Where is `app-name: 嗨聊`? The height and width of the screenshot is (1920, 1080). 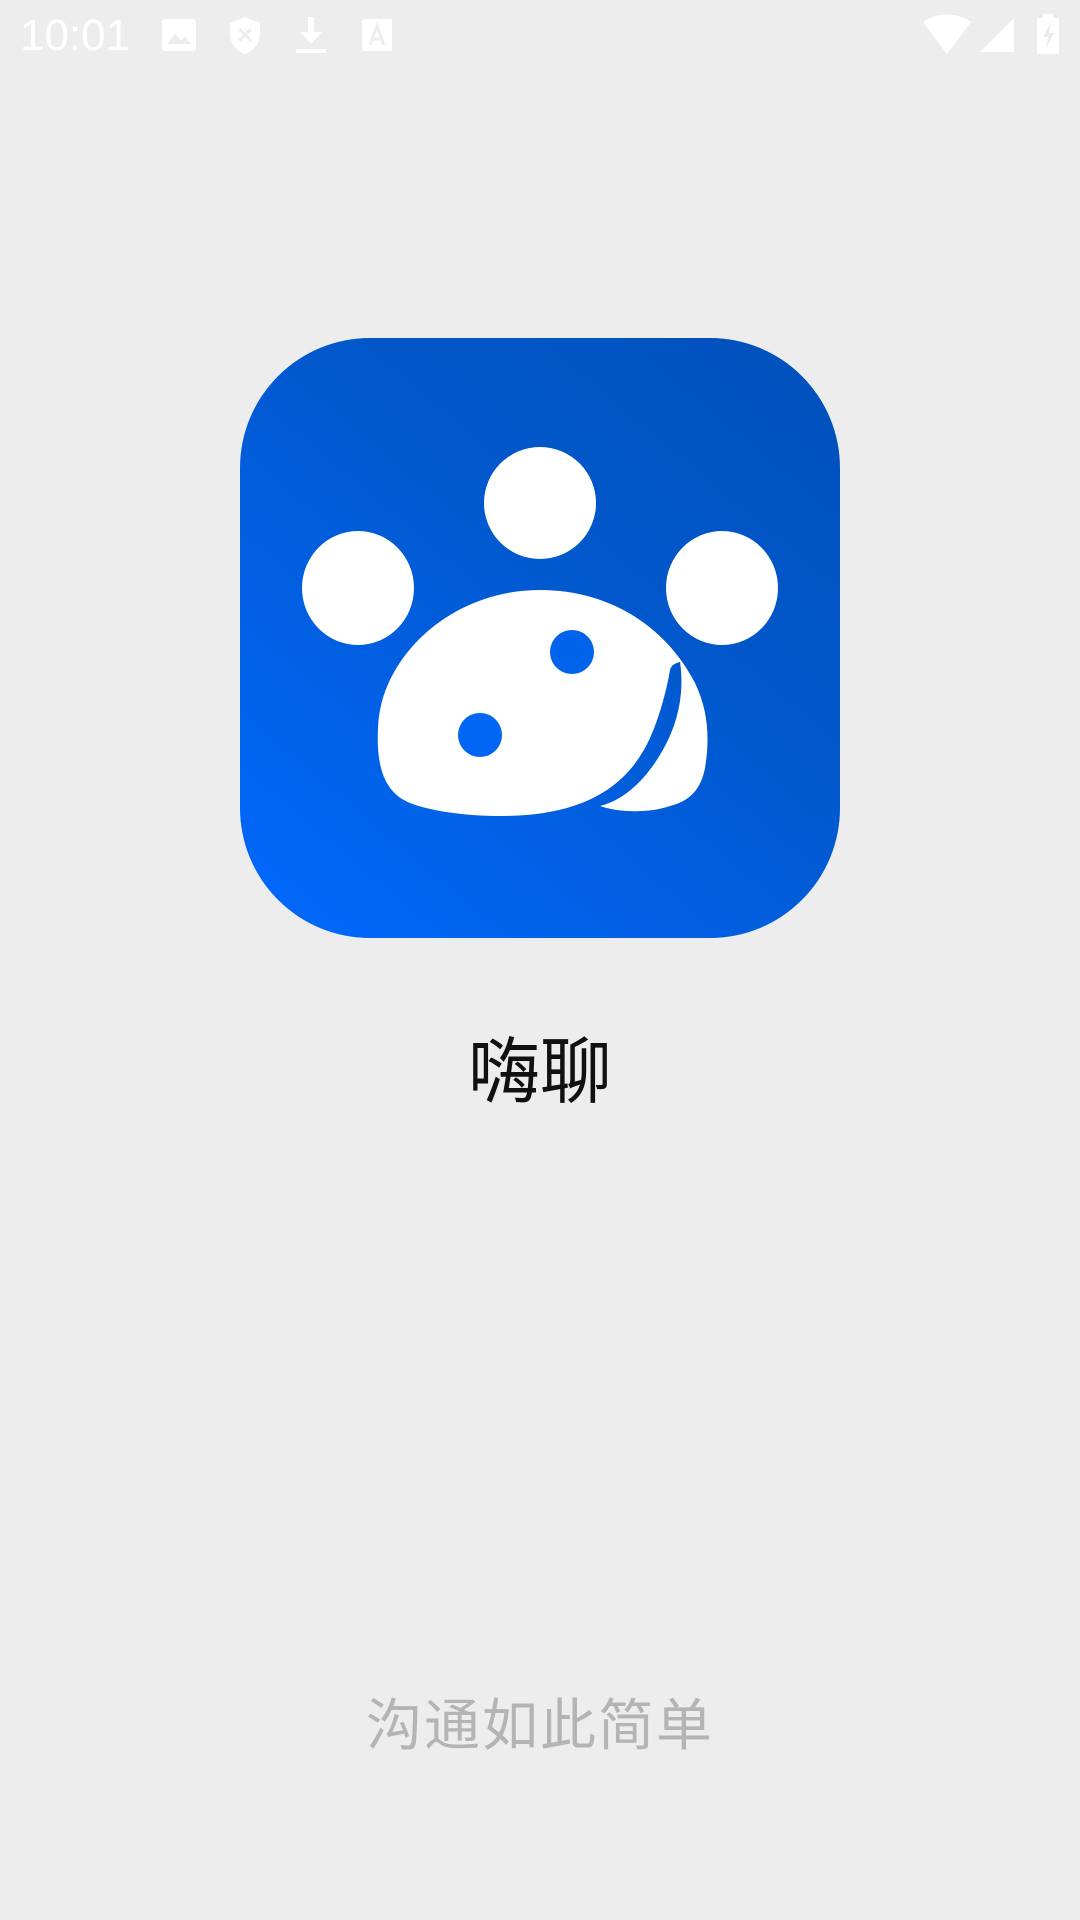
app-name: 嗨聊 is located at coordinates (539, 1072).